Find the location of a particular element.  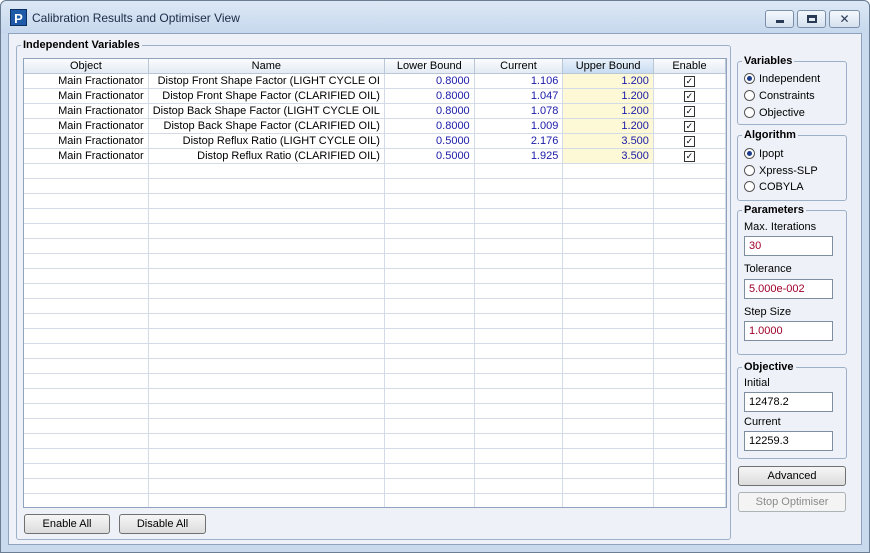

cell-current: 1.078 is located at coordinates (519, 111).